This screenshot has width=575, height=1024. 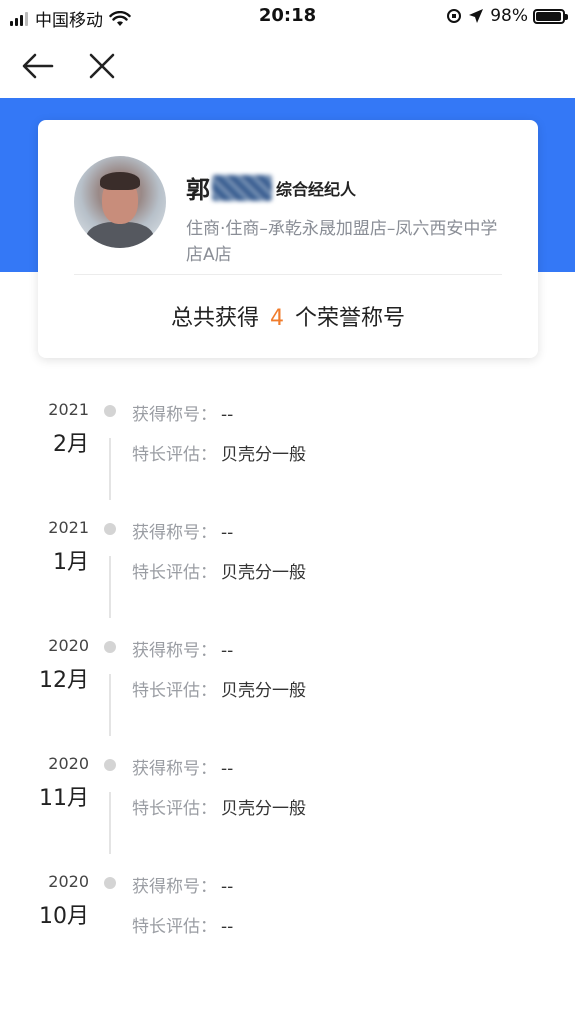 What do you see at coordinates (102, 66) in the screenshot?
I see `close-icon` at bounding box center [102, 66].